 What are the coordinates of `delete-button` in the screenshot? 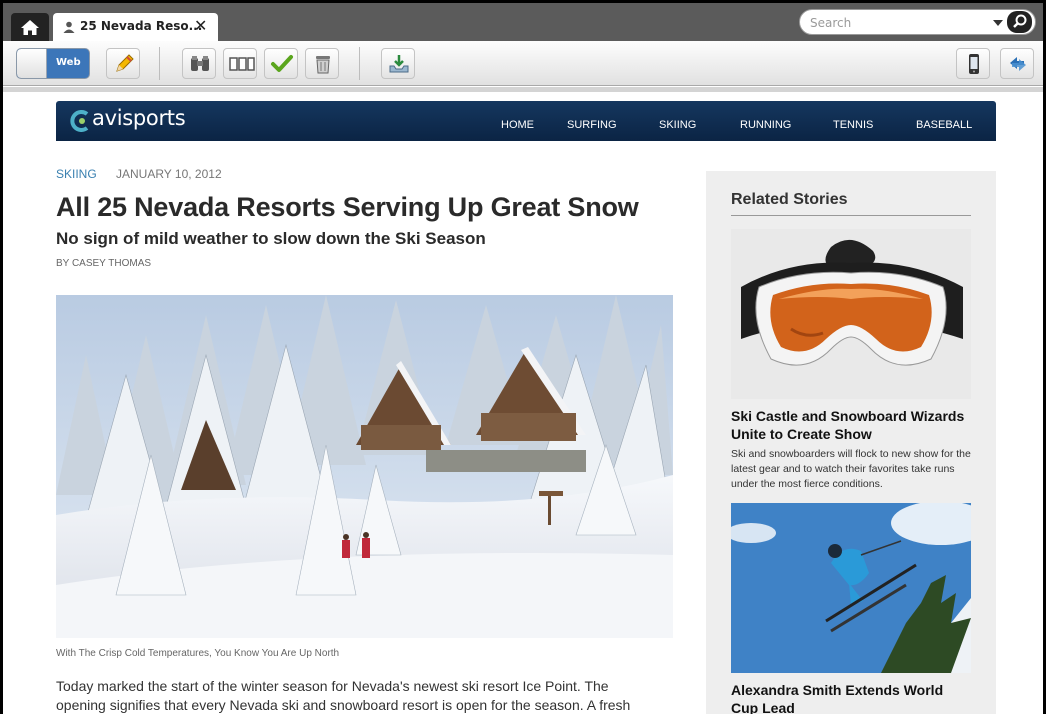 It's located at (322, 63).